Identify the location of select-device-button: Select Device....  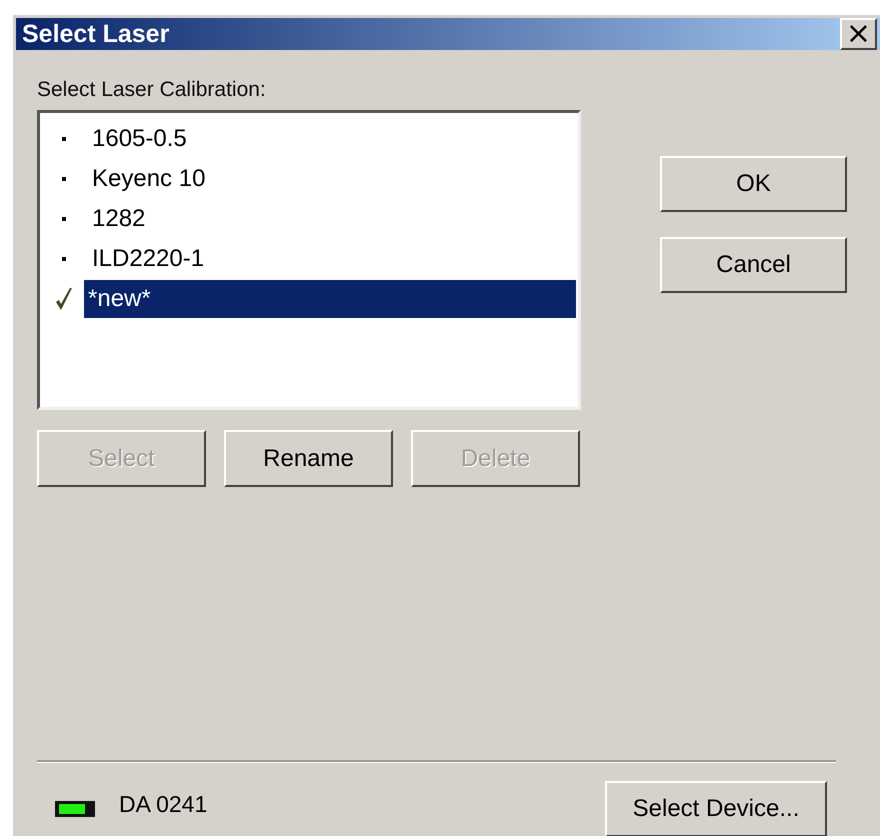
(716, 808).